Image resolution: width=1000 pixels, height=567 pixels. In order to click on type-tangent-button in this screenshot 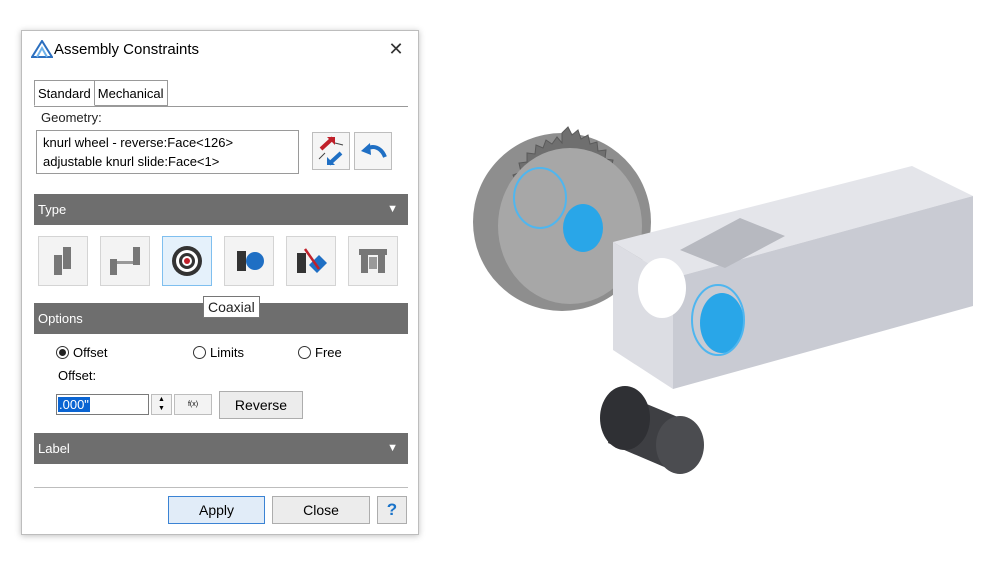, I will do `click(249, 261)`.